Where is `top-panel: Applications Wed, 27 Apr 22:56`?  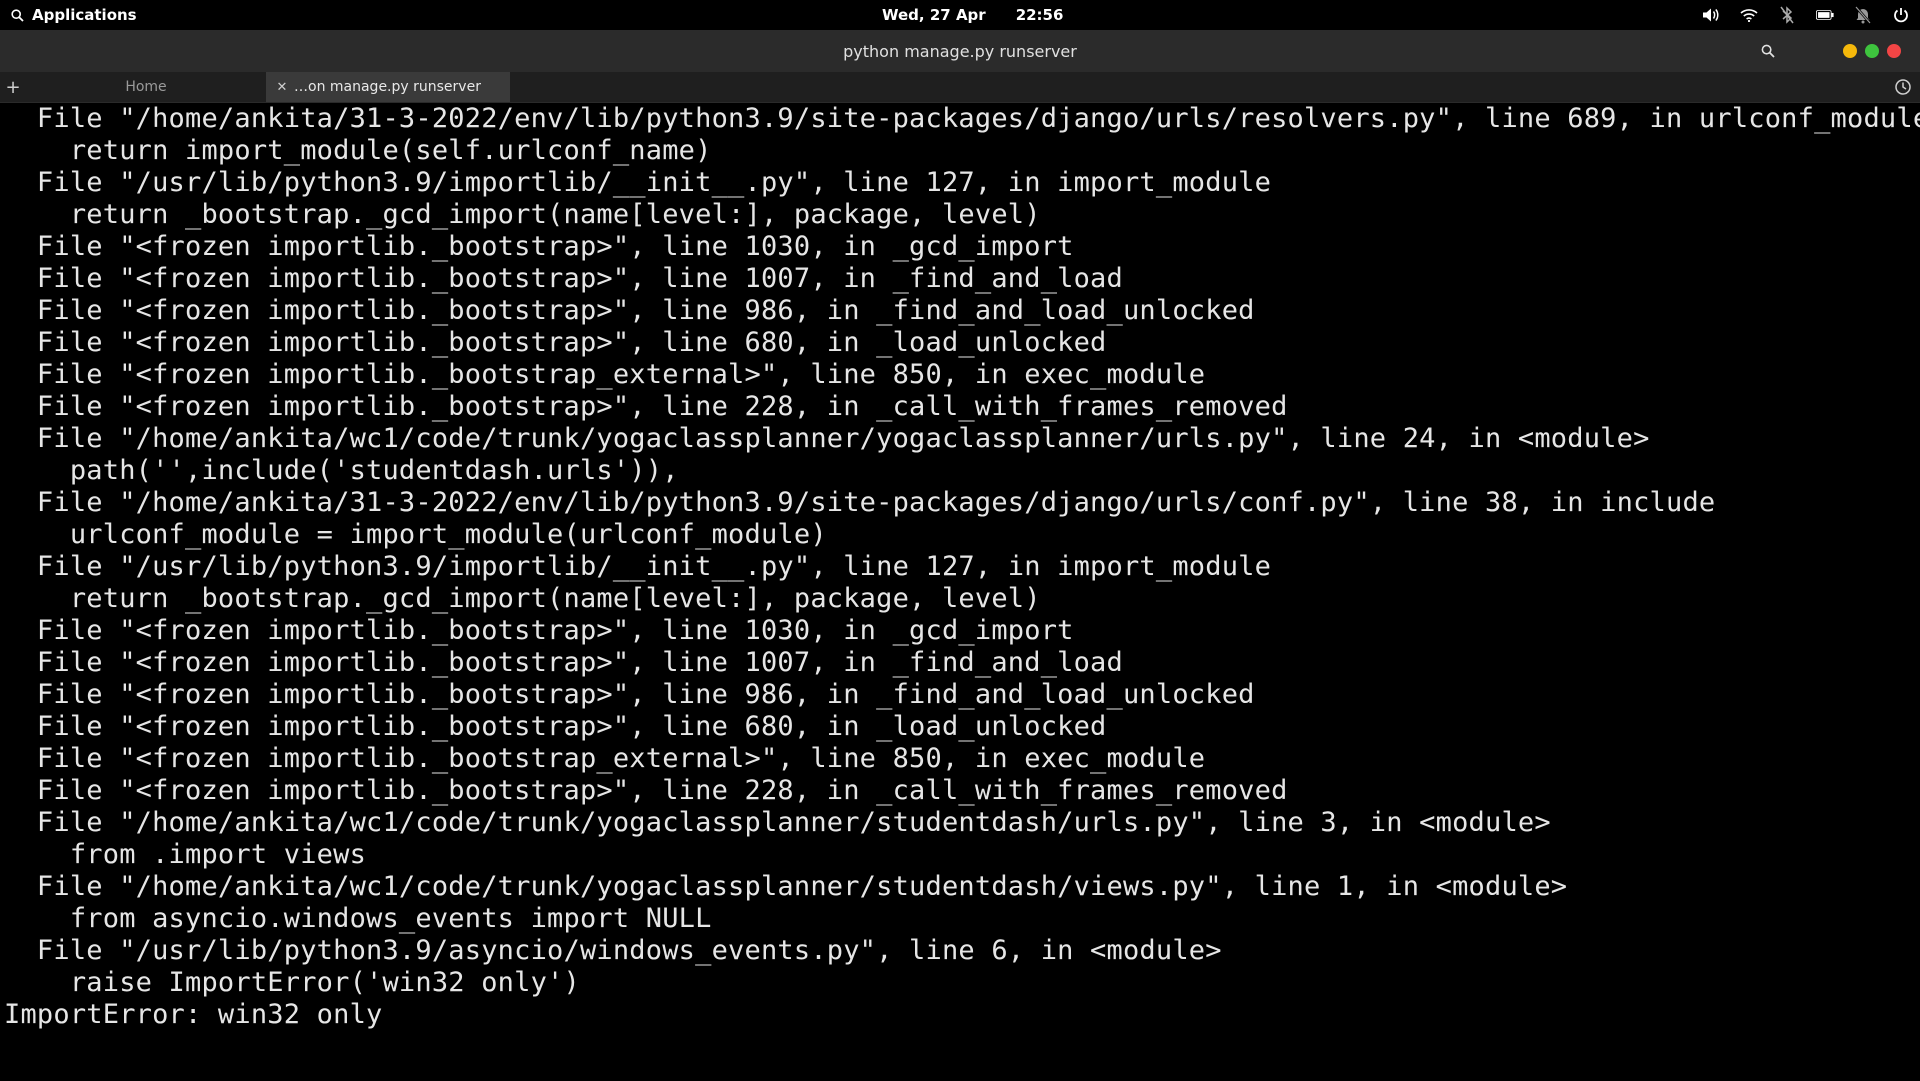
top-panel: Applications Wed, 27 Apr 22:56 is located at coordinates (960, 15).